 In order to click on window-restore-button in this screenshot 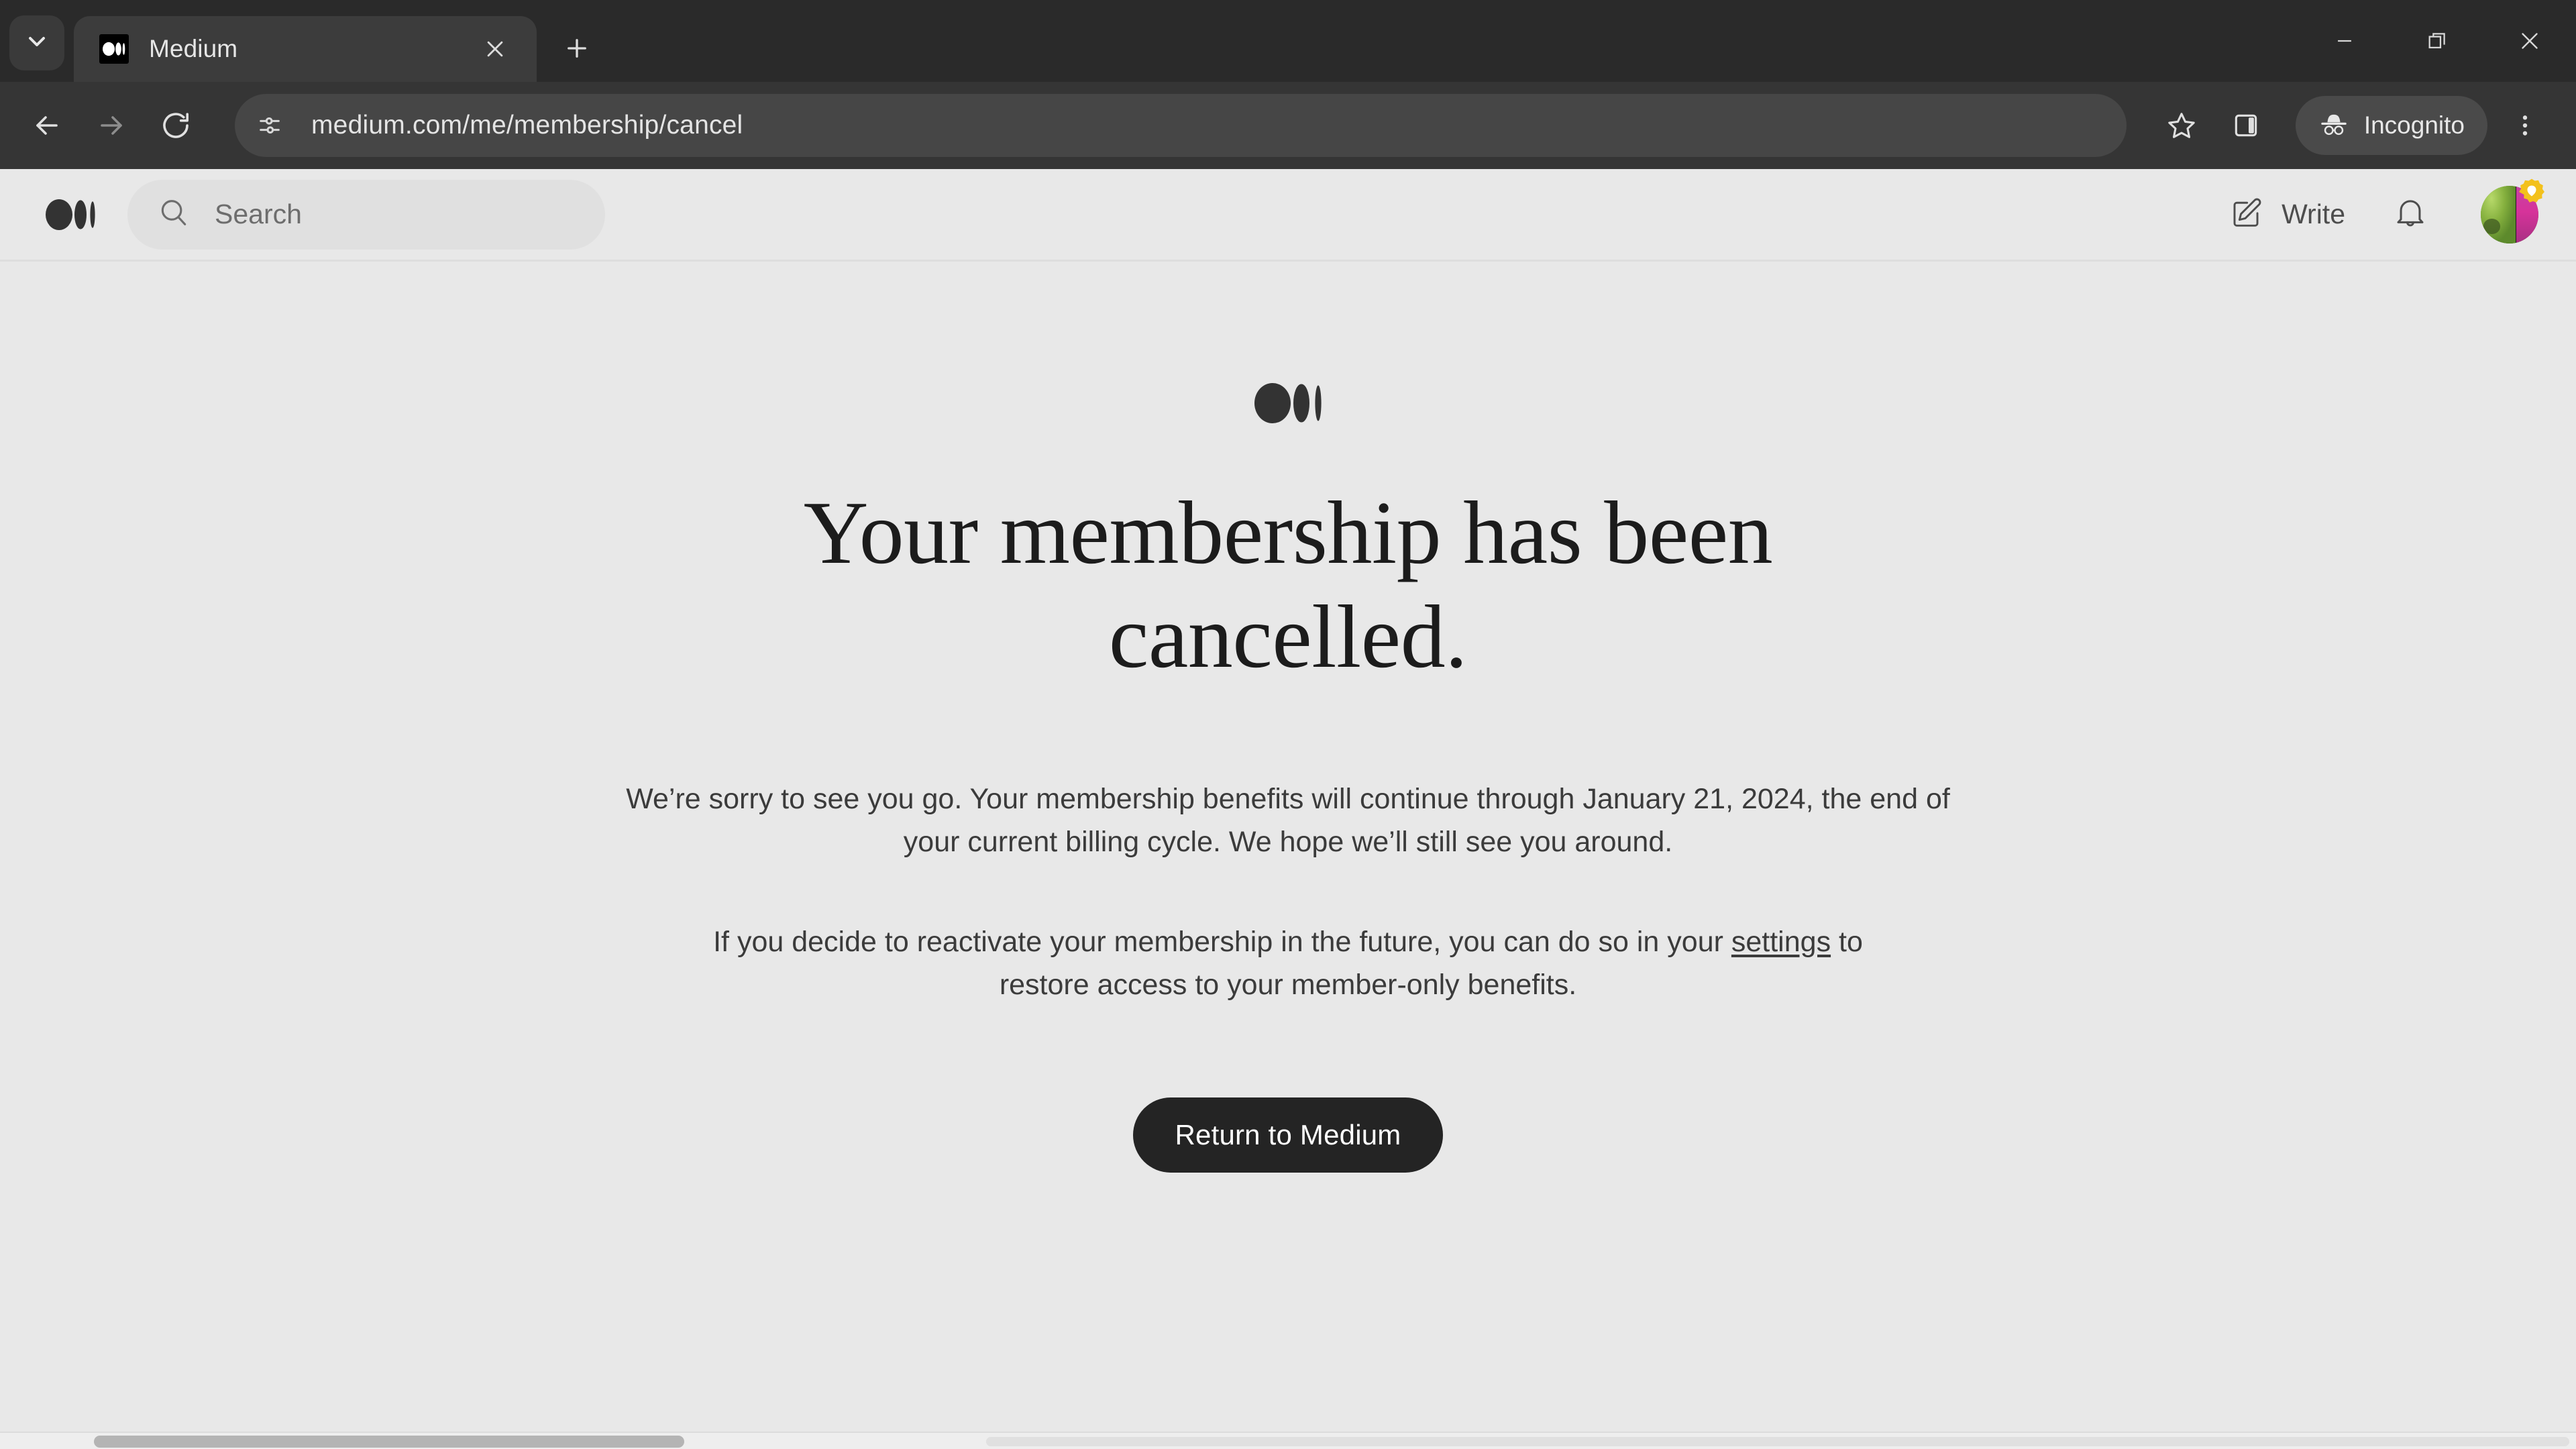, I will do `click(2437, 41)`.